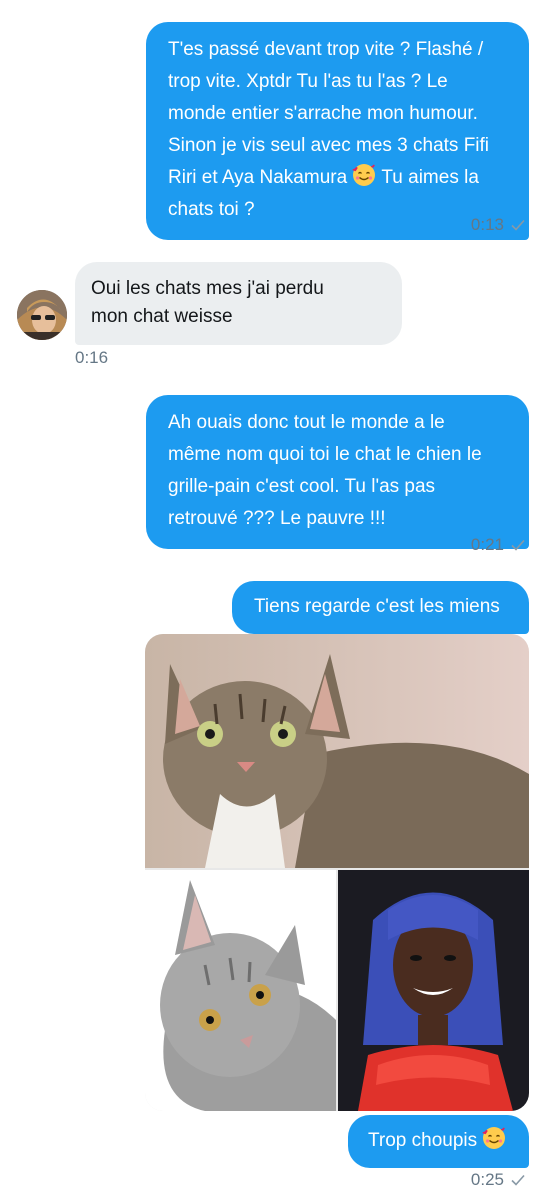 The height and width of the screenshot is (1200, 546). I want to click on message-line: retrouvé ??? Le pauvre !!!, so click(277, 518).